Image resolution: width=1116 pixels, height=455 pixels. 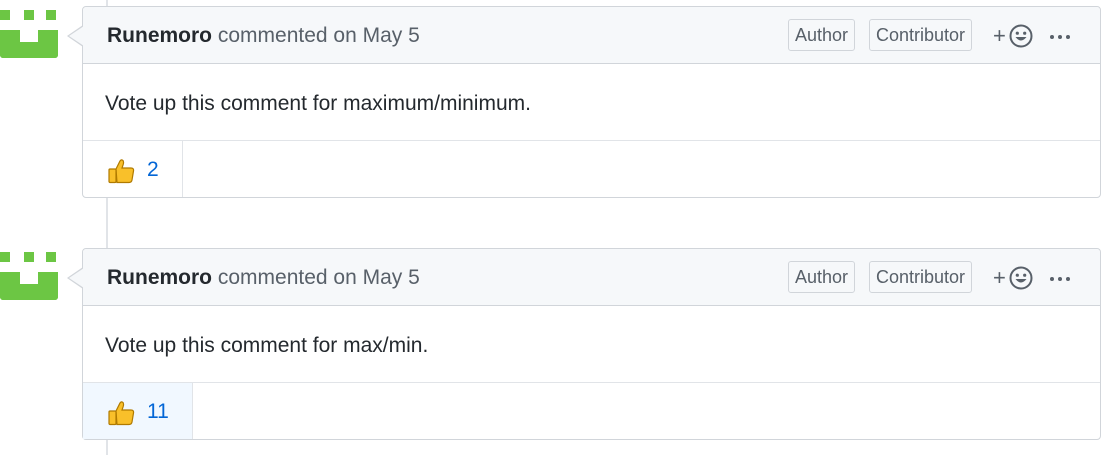 I want to click on thumbs-up-reaction-button: 2, so click(x=133, y=169).